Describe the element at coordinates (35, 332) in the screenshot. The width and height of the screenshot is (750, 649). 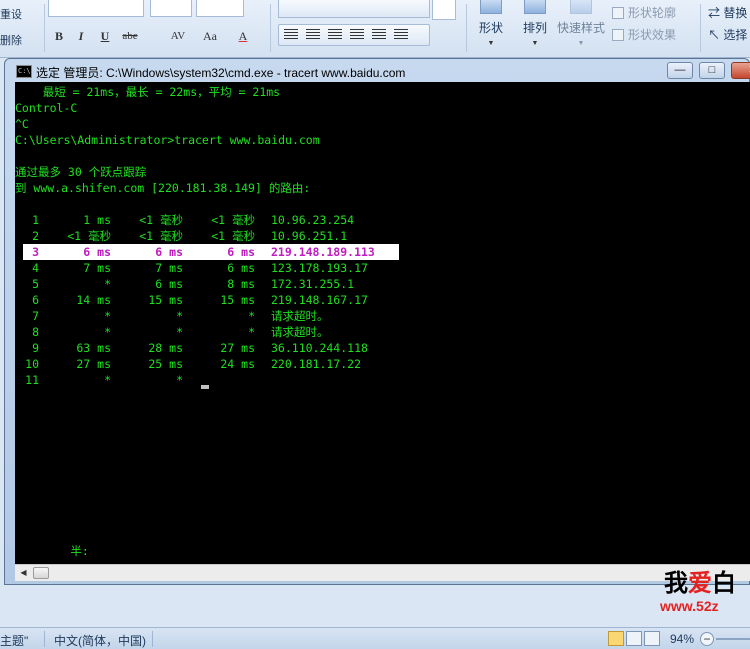
I see `hop-n: 8` at that location.